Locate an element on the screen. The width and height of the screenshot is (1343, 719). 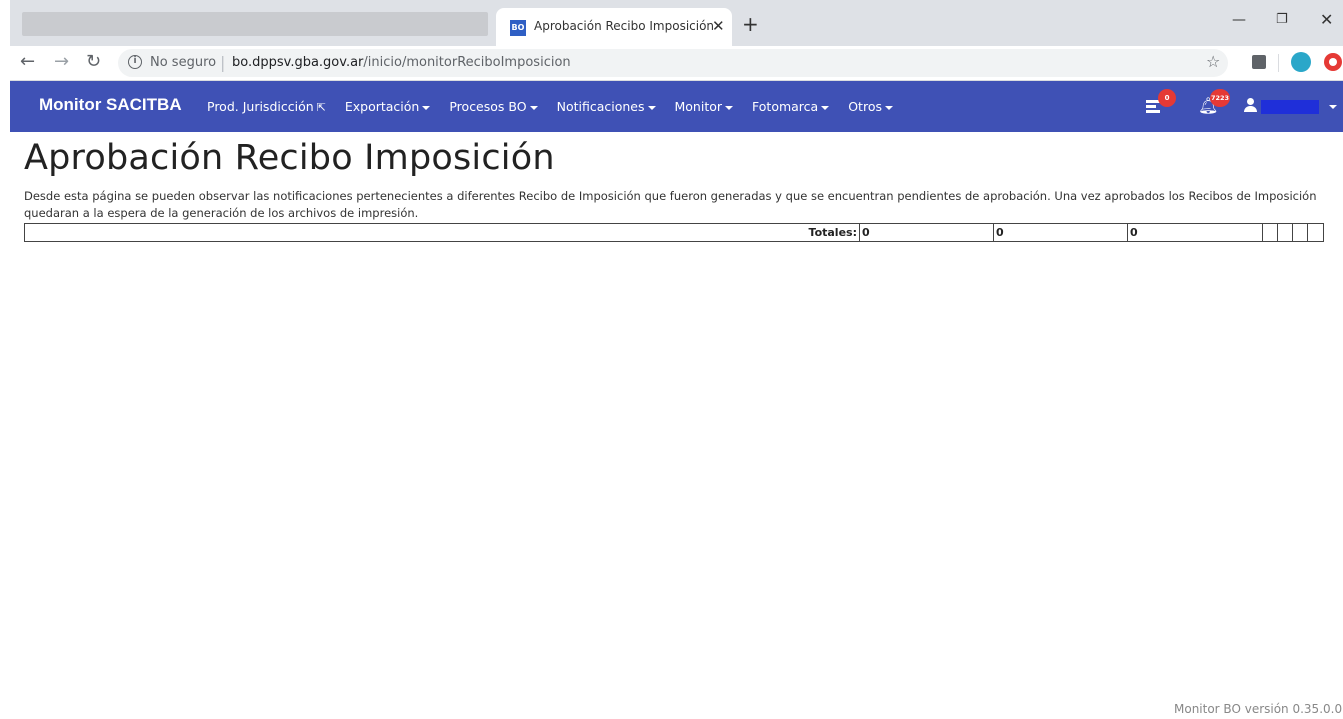
nav-item-prod-jurisdiccion: Prod. Jurisdicción ⇱ is located at coordinates (266, 106).